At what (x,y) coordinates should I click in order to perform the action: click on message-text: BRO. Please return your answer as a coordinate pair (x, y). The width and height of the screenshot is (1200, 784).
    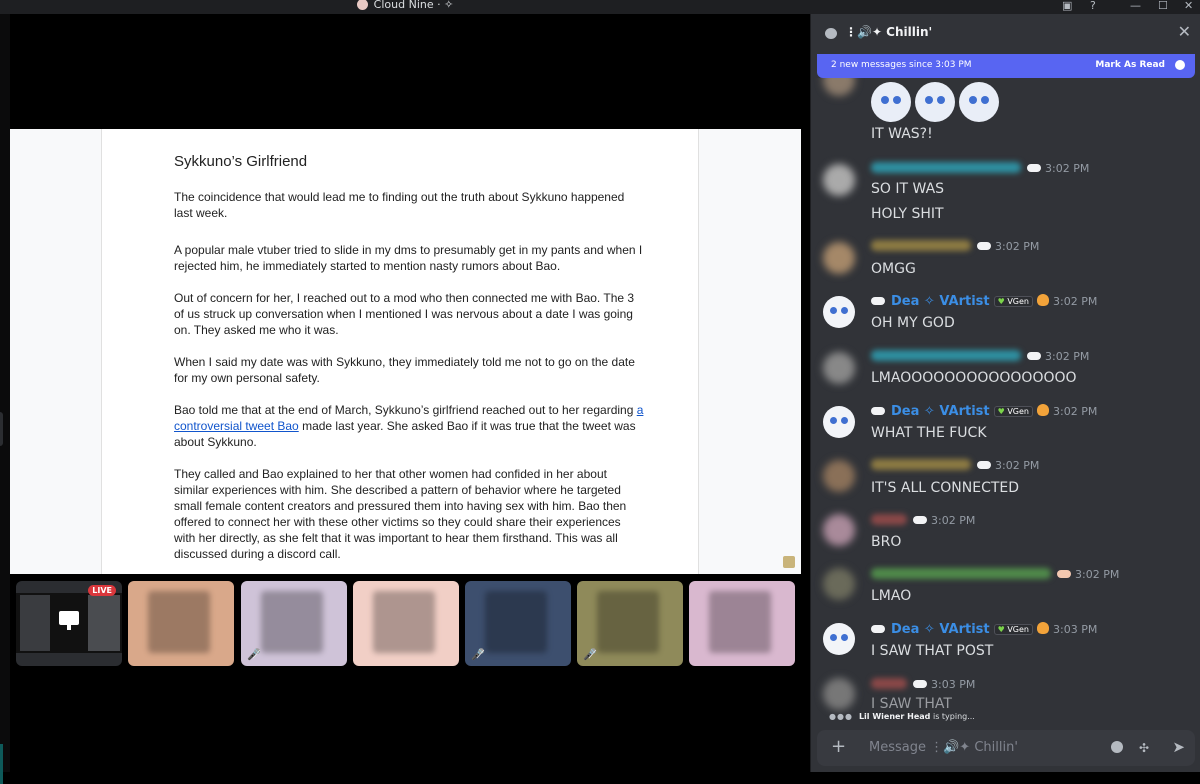
    Looking at the image, I should click on (886, 542).